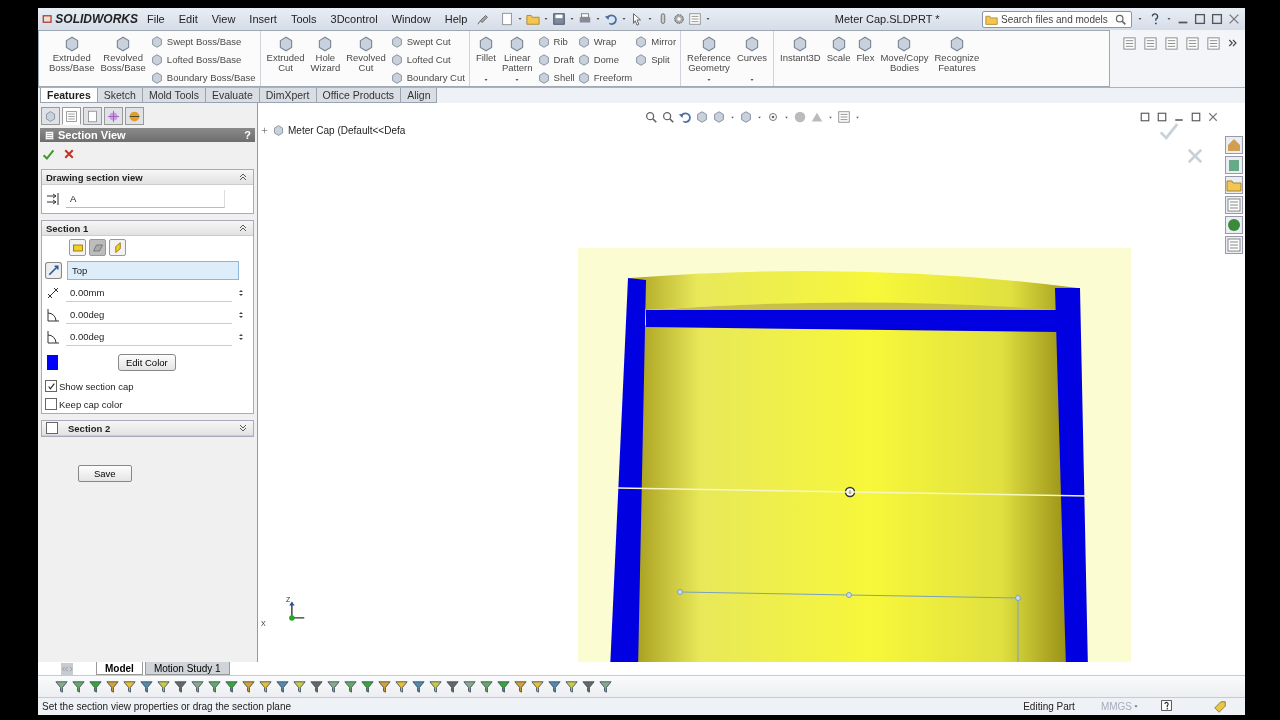  I want to click on view-settings-icon, so click(844, 117).